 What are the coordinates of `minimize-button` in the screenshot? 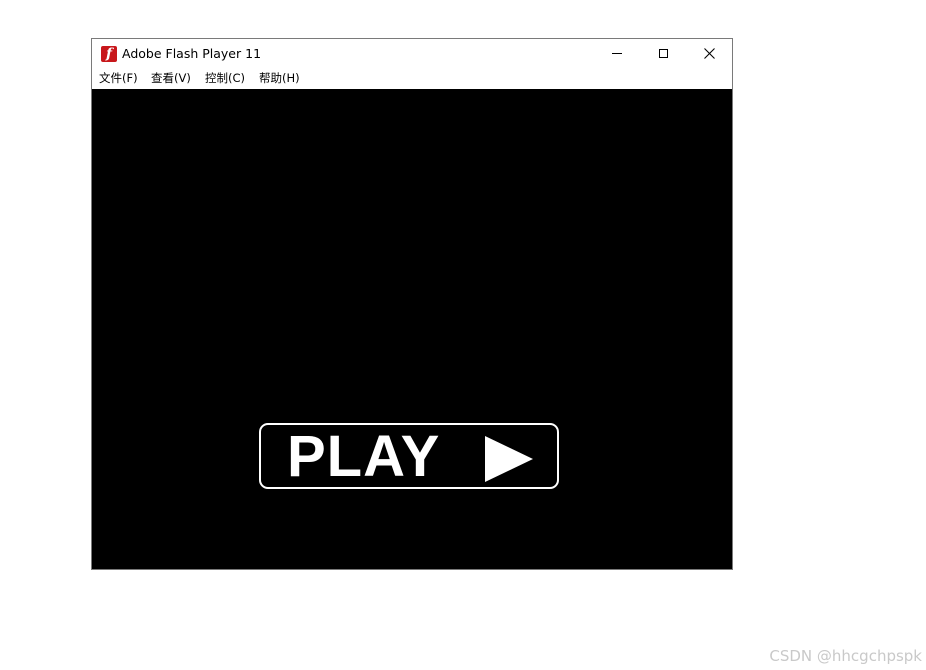 It's located at (617, 53).